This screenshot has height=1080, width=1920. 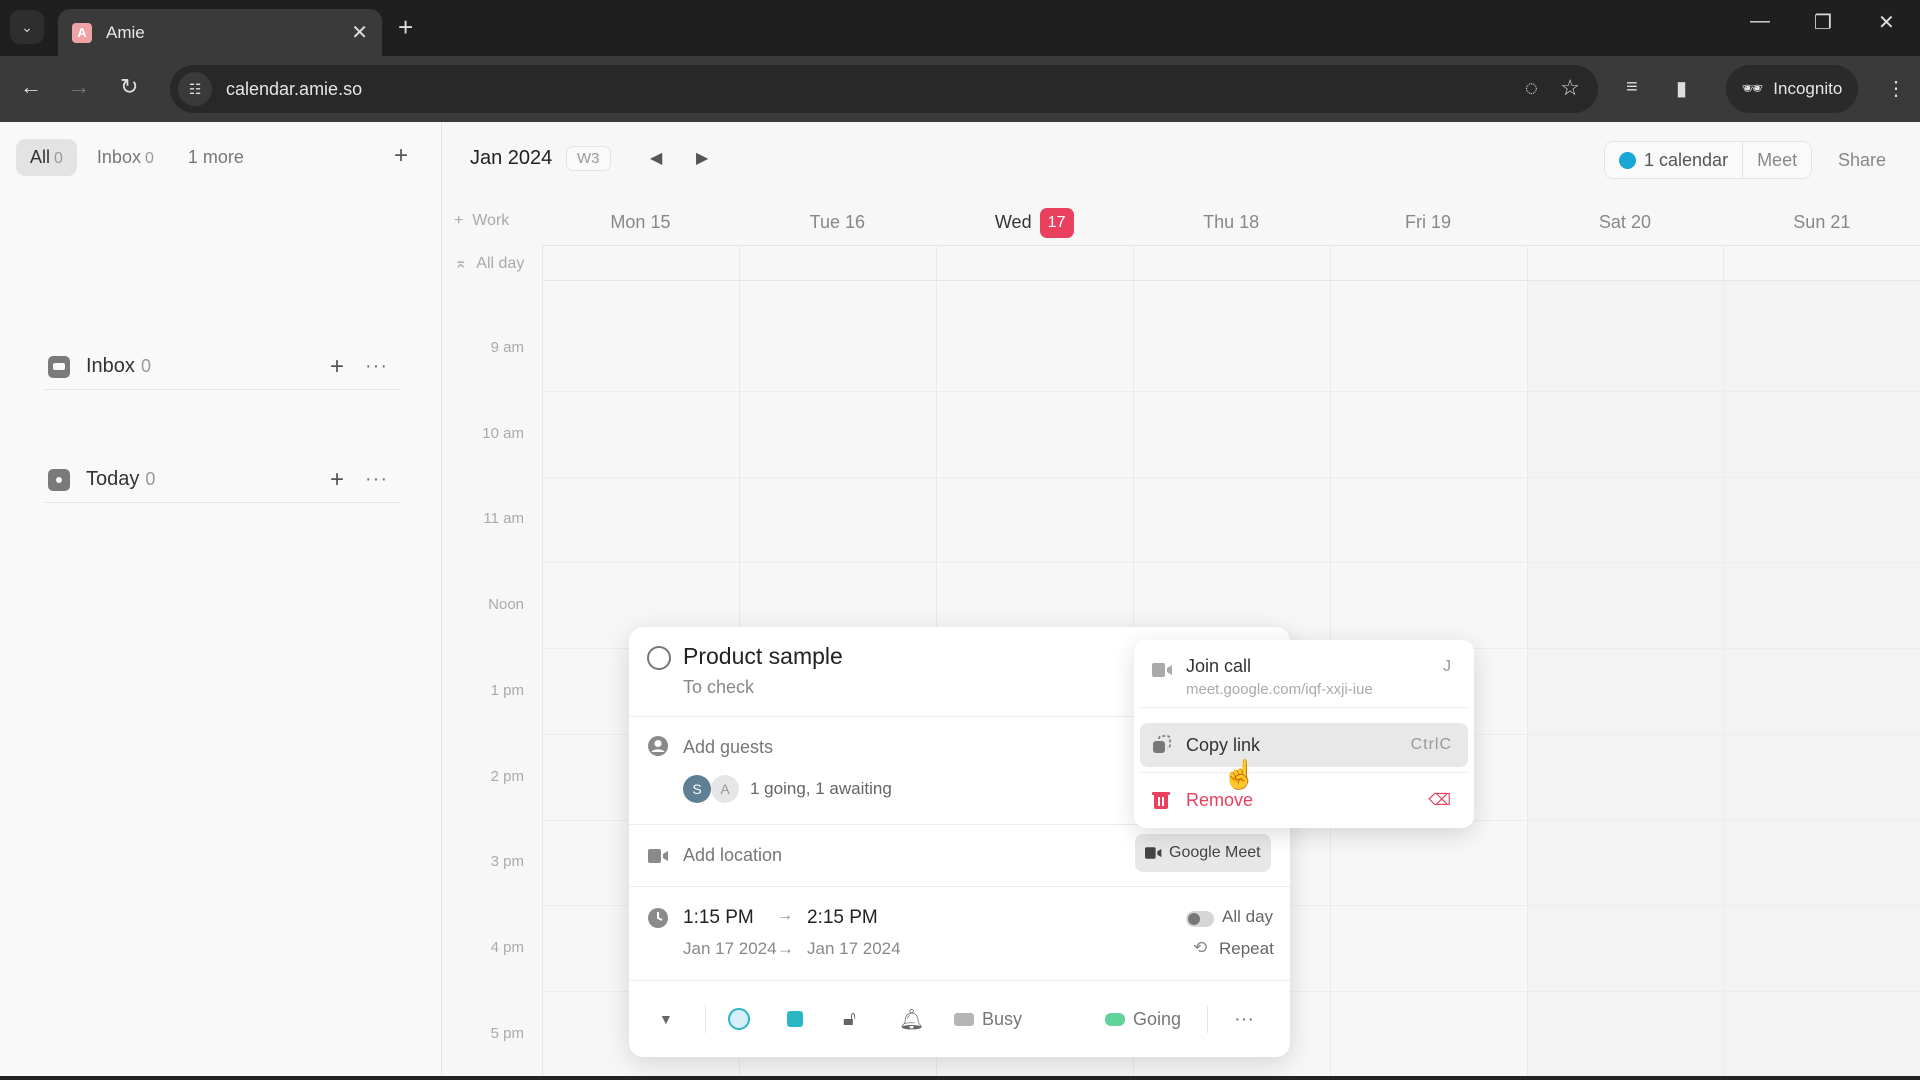 I want to click on day-header: Mon 15, so click(x=640, y=222).